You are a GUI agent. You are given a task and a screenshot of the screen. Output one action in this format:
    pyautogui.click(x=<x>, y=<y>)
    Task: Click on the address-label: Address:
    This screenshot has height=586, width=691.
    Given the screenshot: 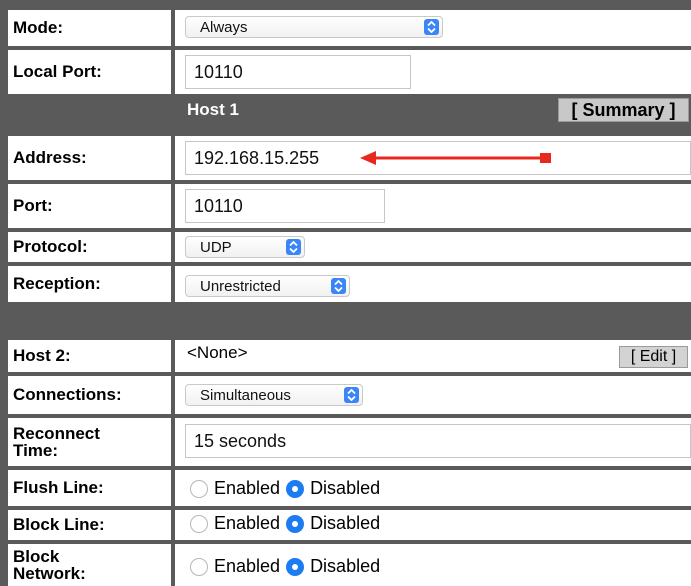 What is the action you would take?
    pyautogui.click(x=89, y=158)
    